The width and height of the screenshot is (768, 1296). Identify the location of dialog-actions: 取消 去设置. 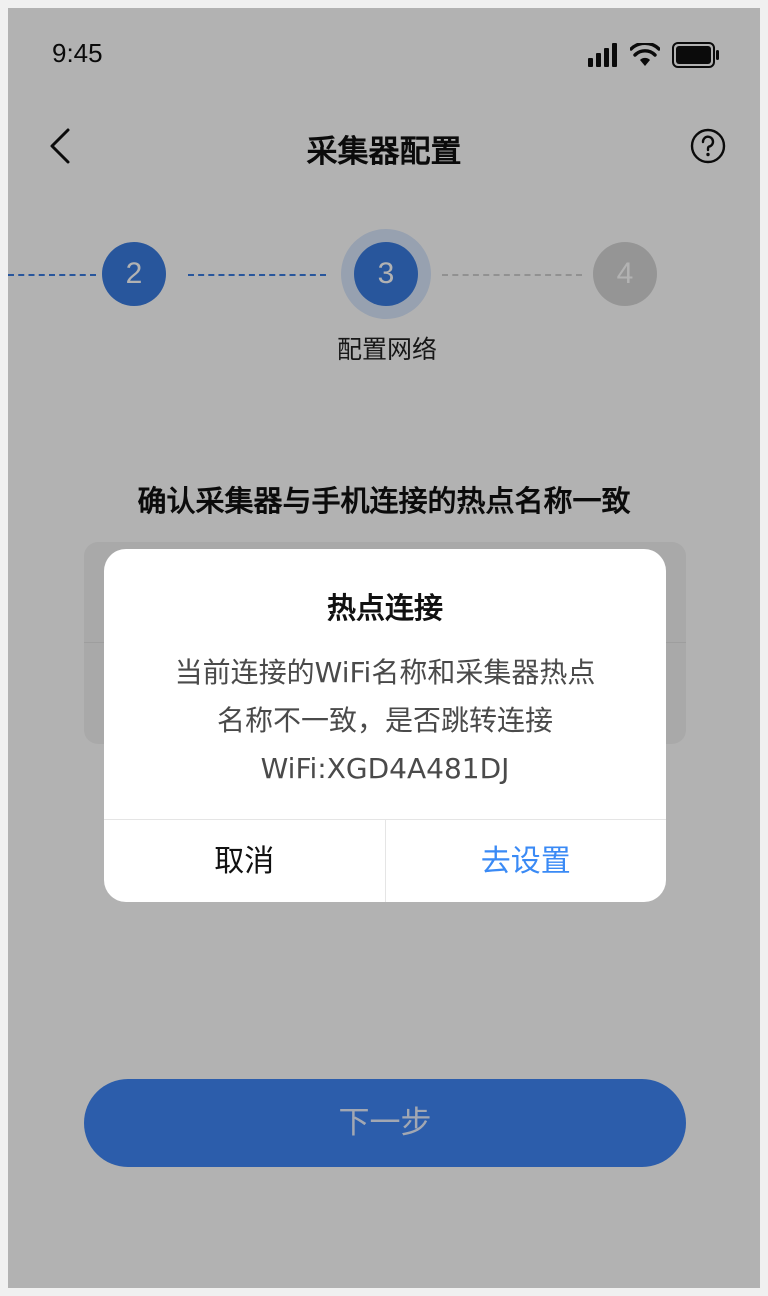
(385, 860).